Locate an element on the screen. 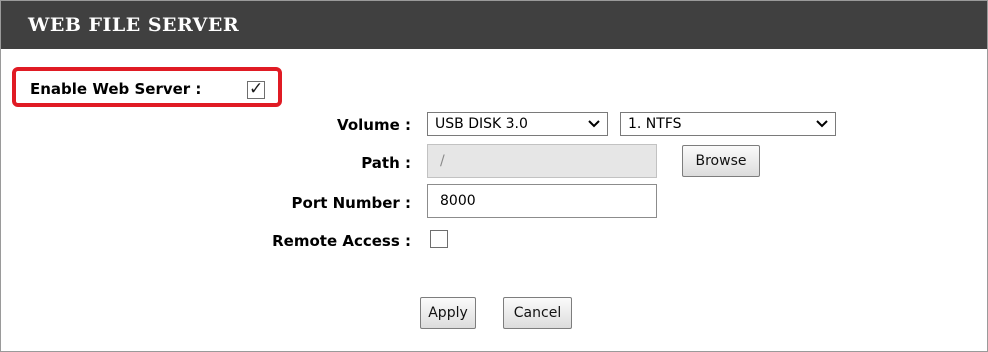  path-input: / is located at coordinates (542, 161).